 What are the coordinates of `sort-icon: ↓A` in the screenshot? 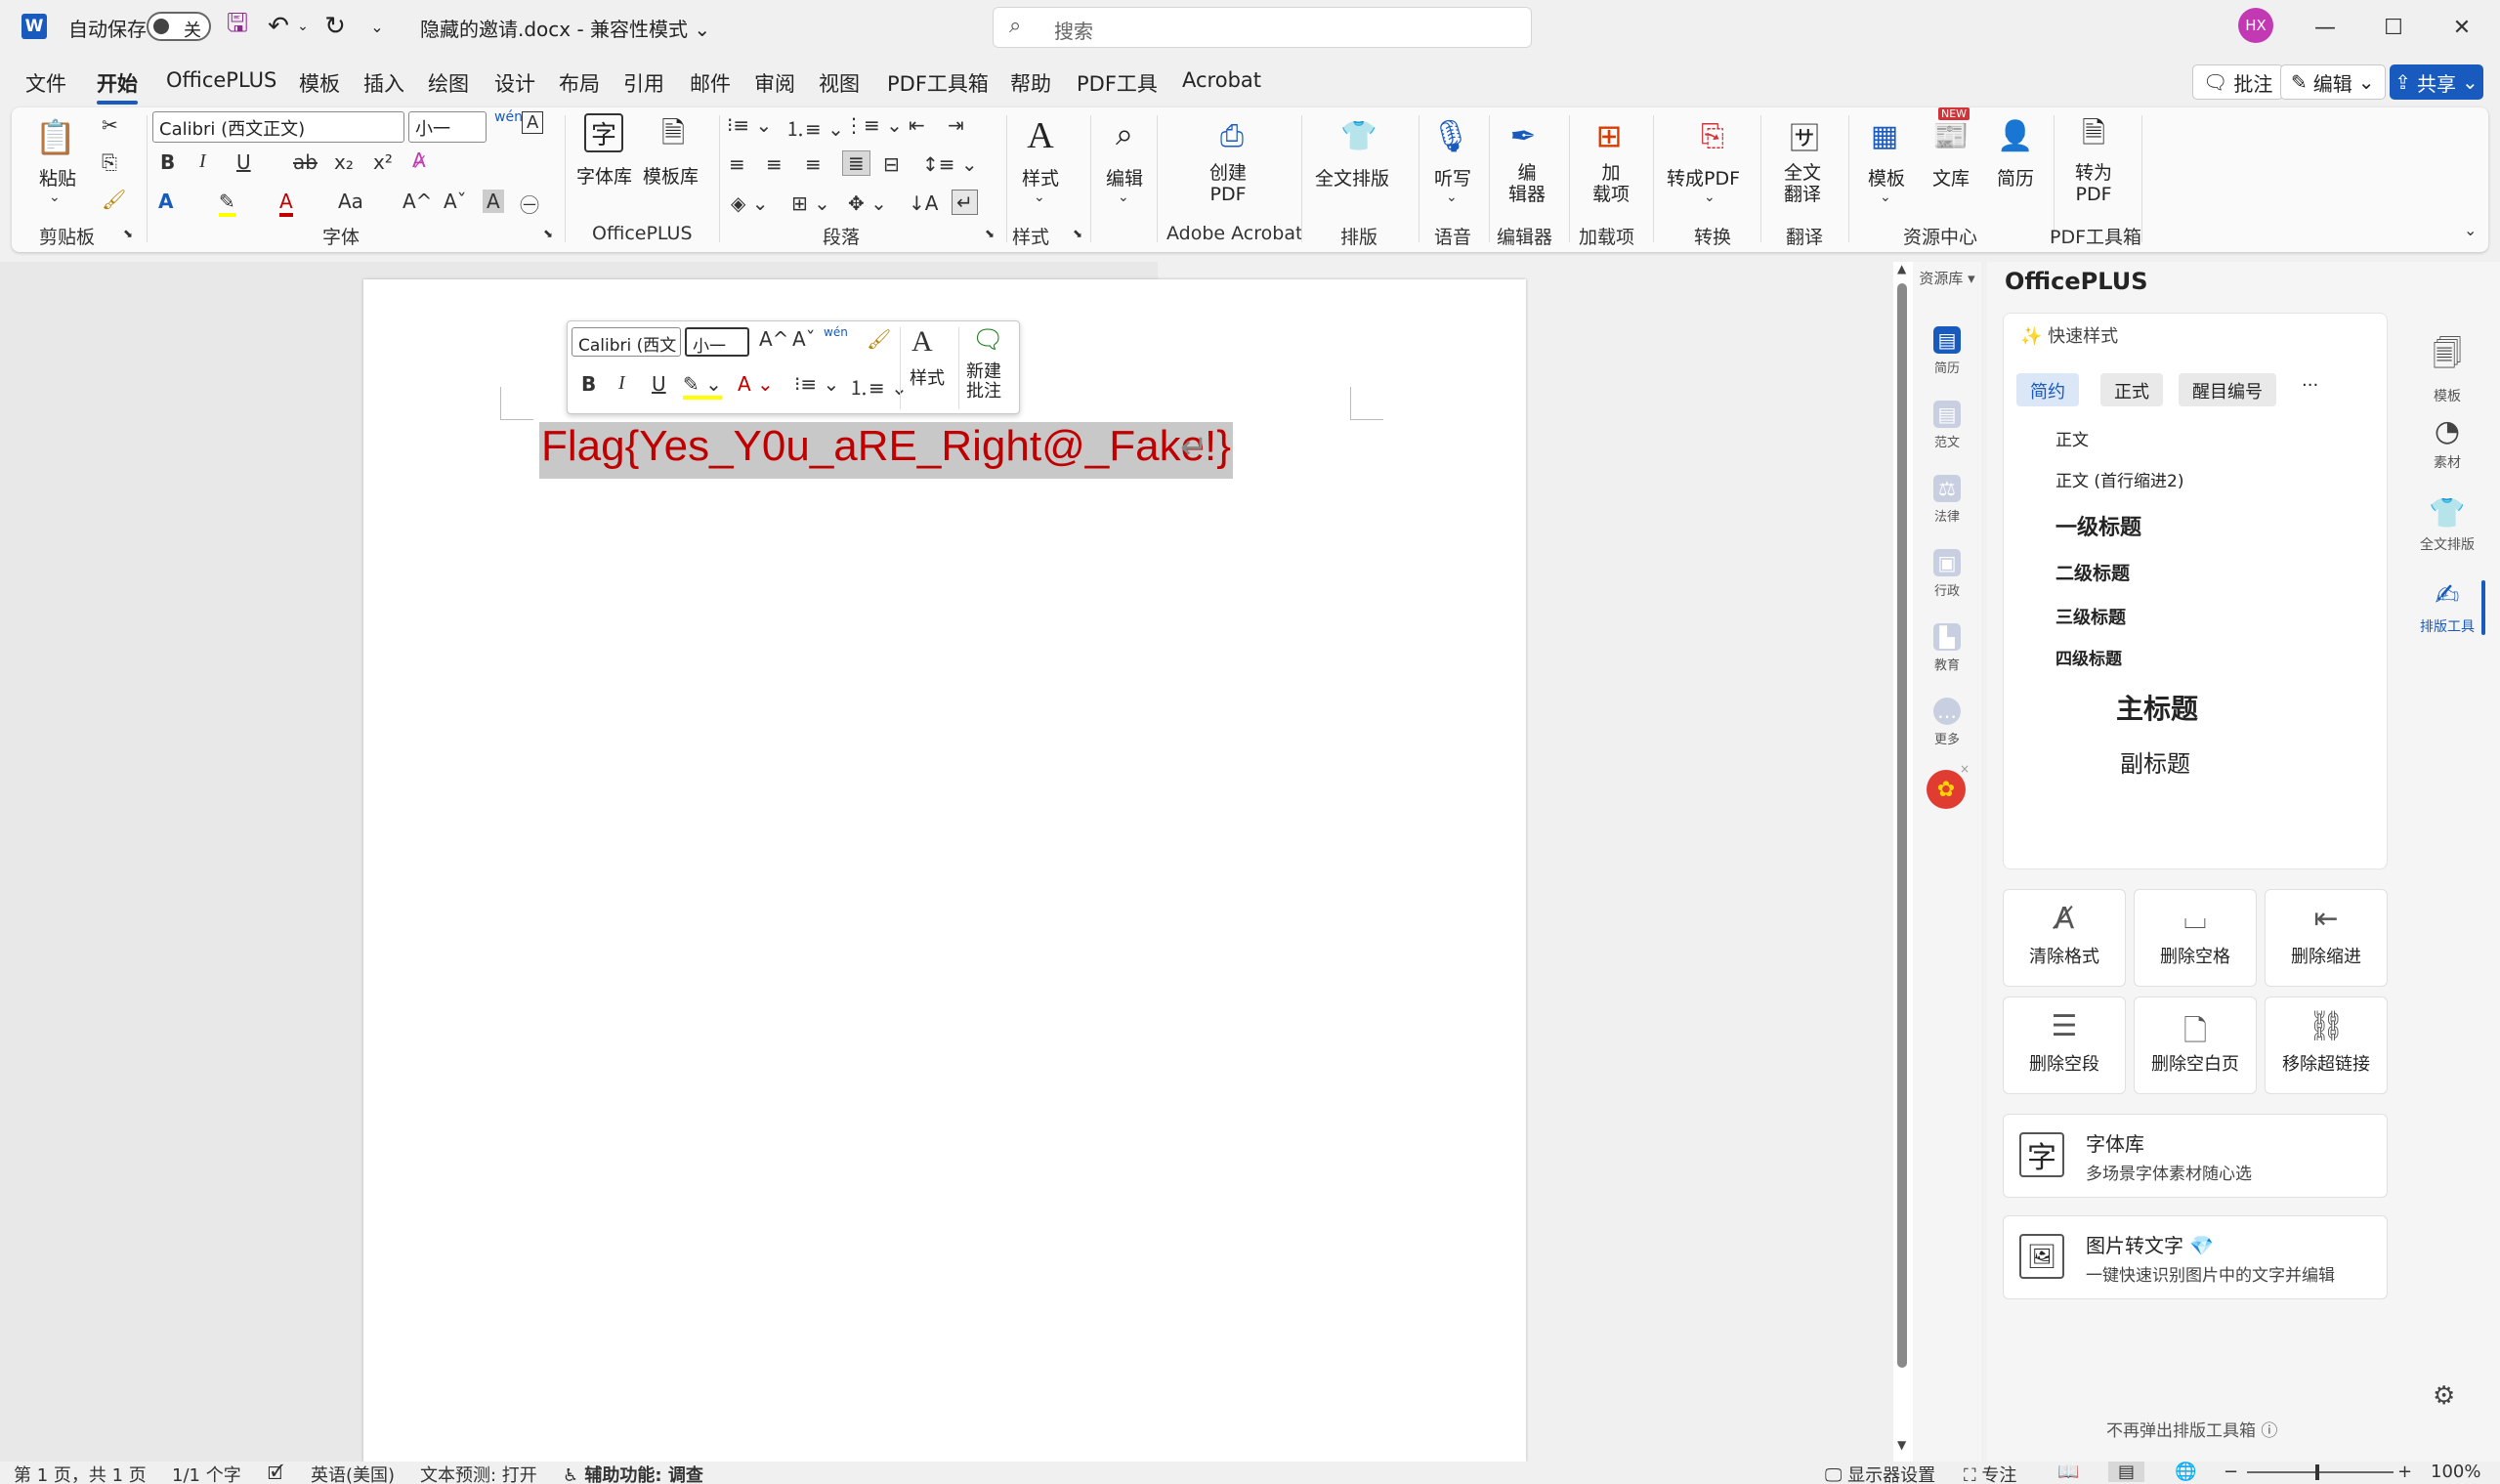 It's located at (924, 203).